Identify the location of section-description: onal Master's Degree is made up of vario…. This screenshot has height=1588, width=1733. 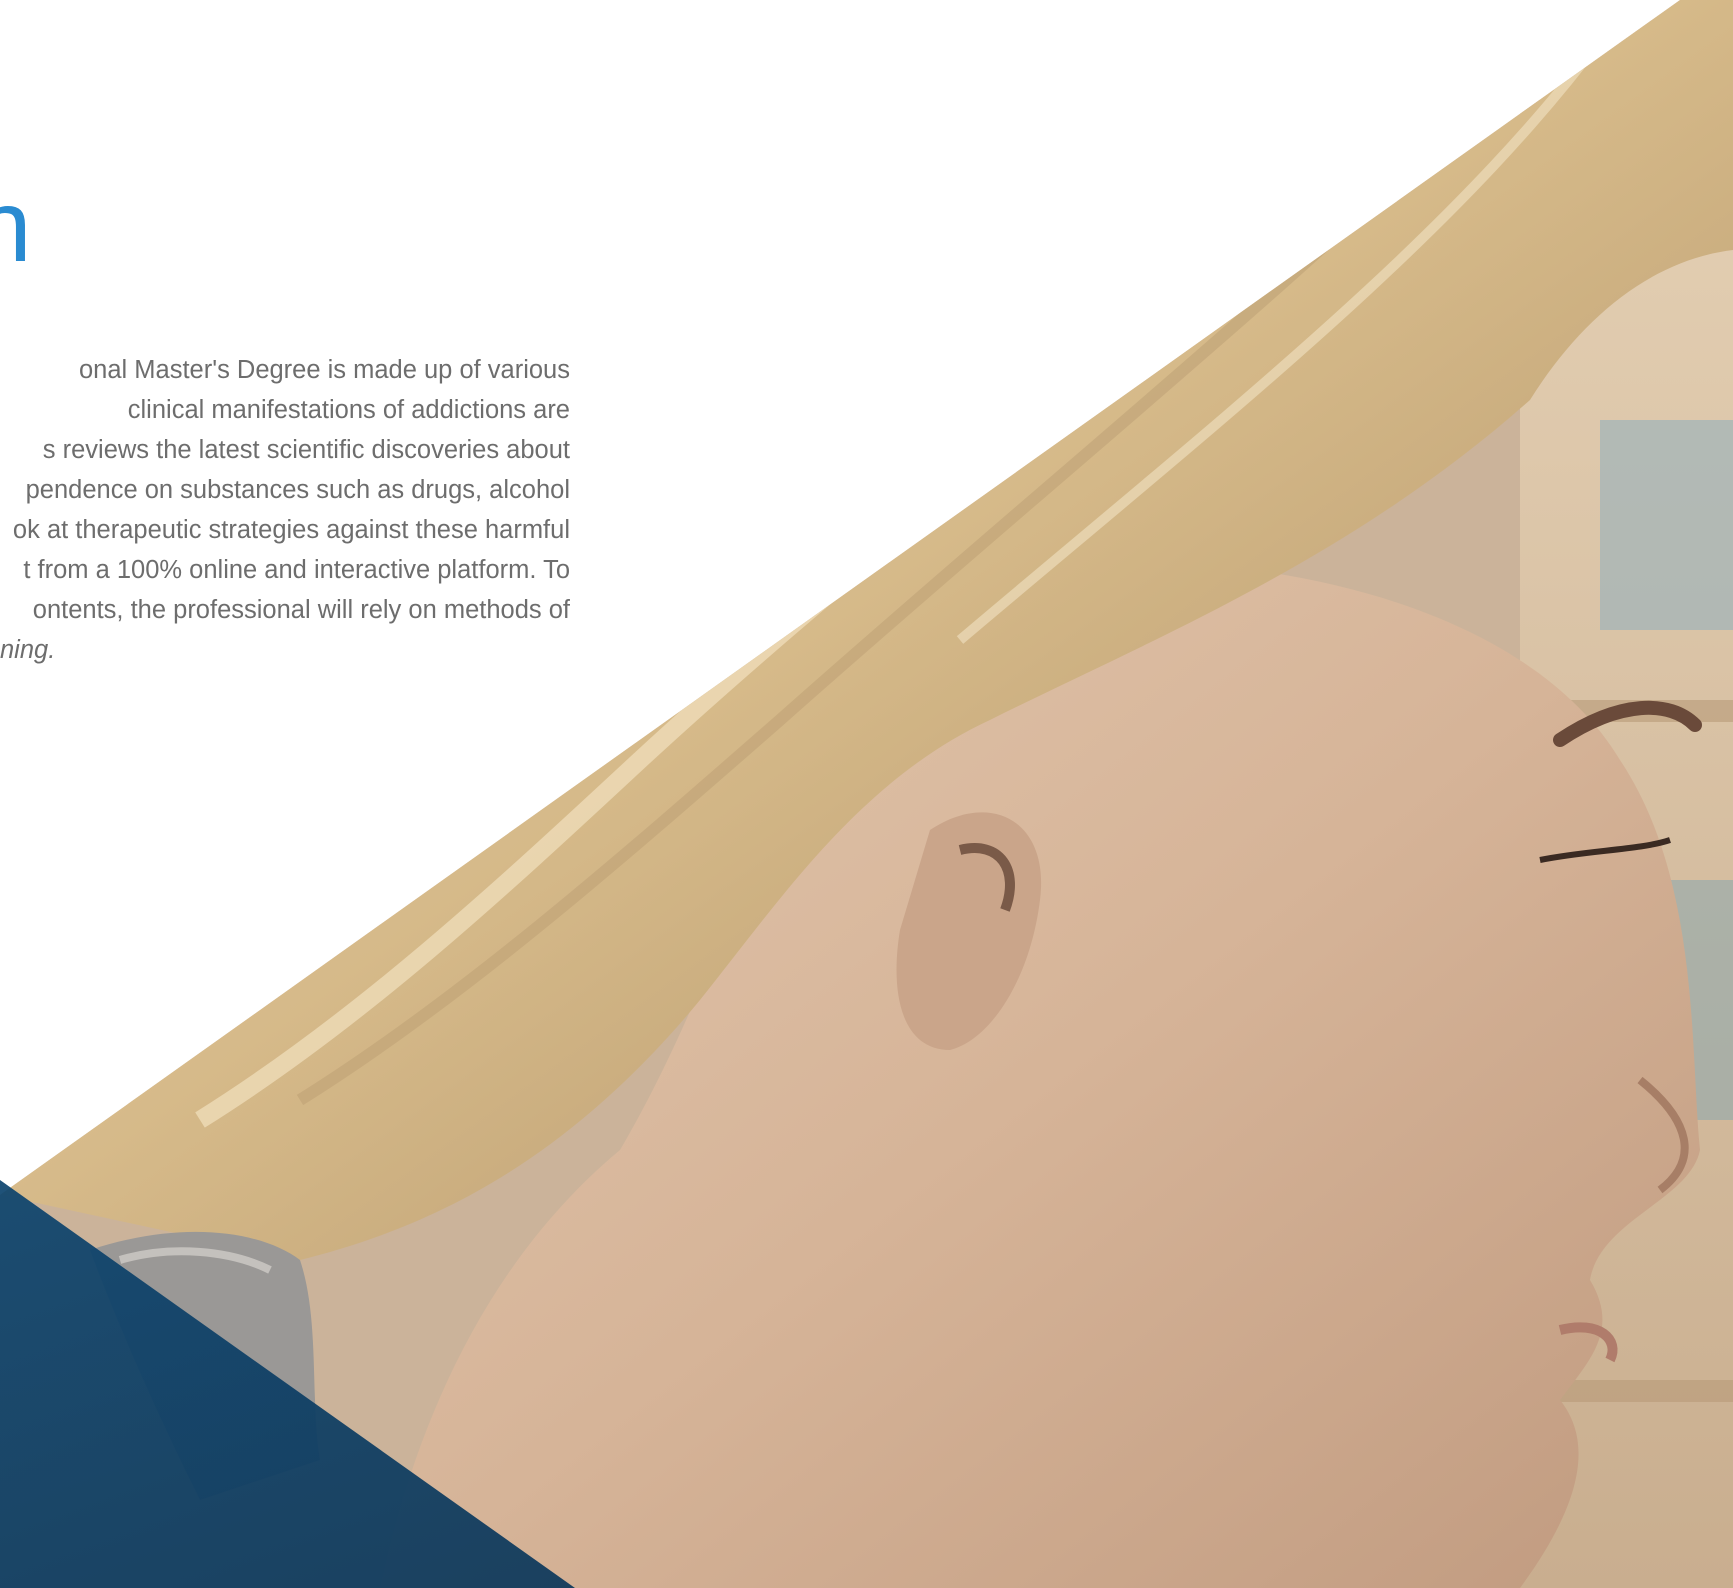
(285, 510).